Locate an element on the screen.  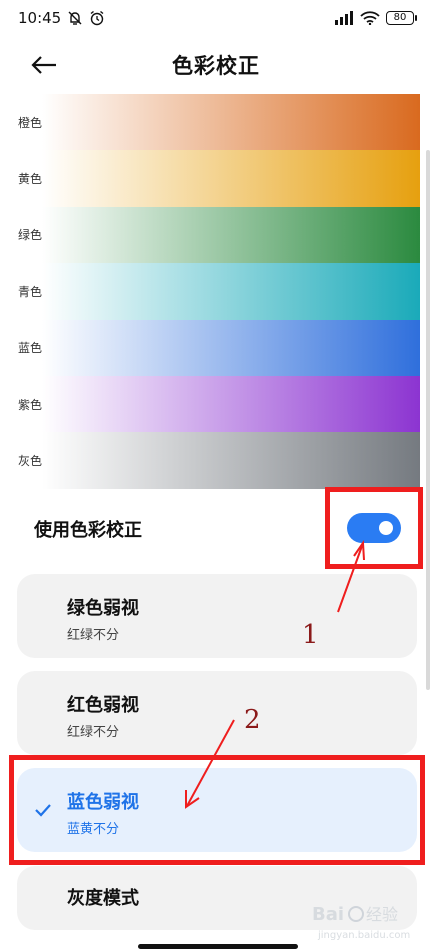
color-bar: 黄色 is located at coordinates (210, 178).